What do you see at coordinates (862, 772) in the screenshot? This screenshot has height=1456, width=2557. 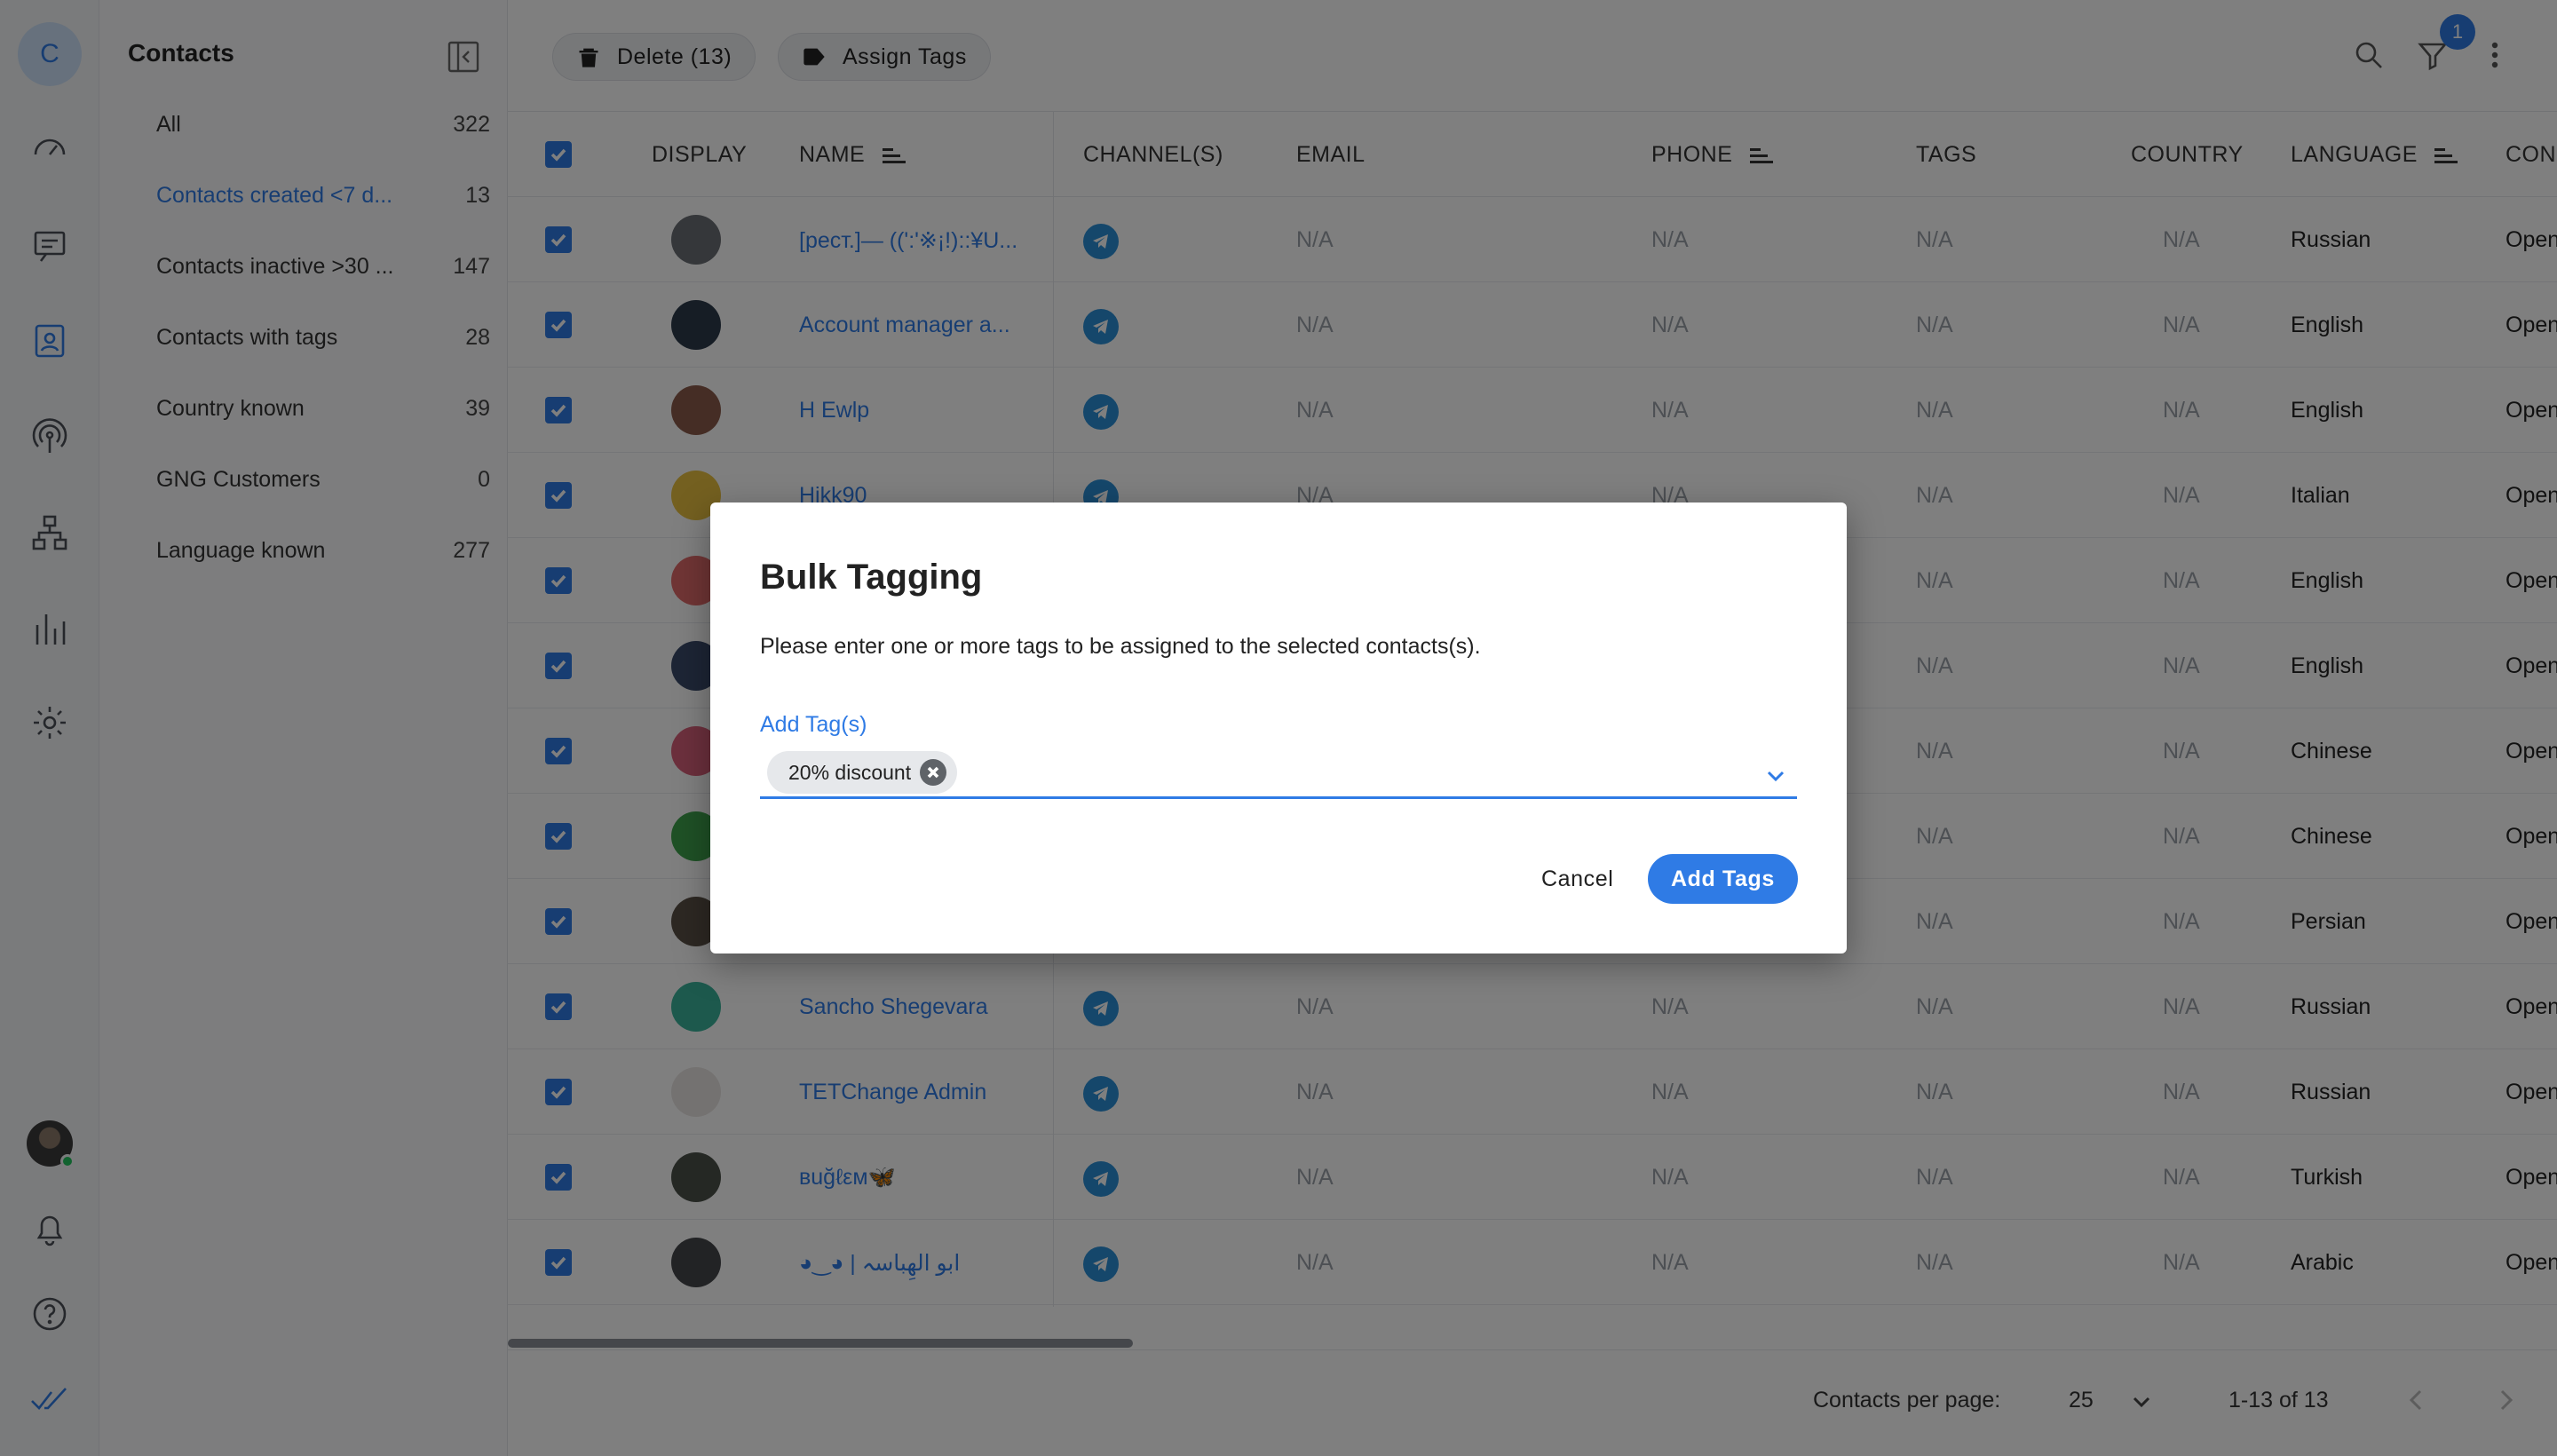 I see `tag-chip: 20% discount` at bounding box center [862, 772].